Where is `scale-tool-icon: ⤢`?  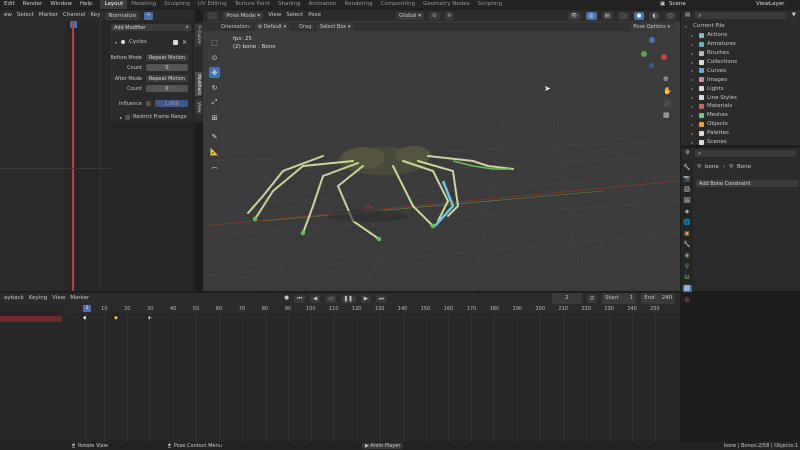
scale-tool-icon: ⤢ is located at coordinates (214, 102).